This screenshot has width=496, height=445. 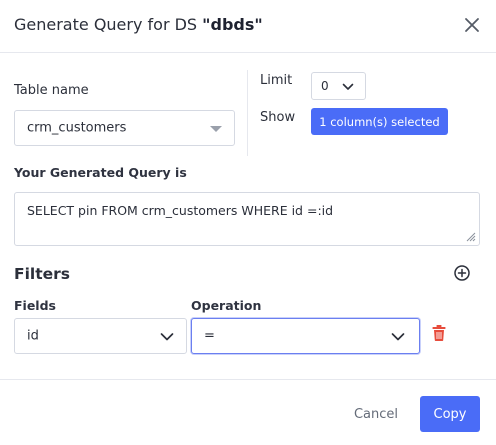 I want to click on table-name-select: crm_customers, so click(x=124, y=128).